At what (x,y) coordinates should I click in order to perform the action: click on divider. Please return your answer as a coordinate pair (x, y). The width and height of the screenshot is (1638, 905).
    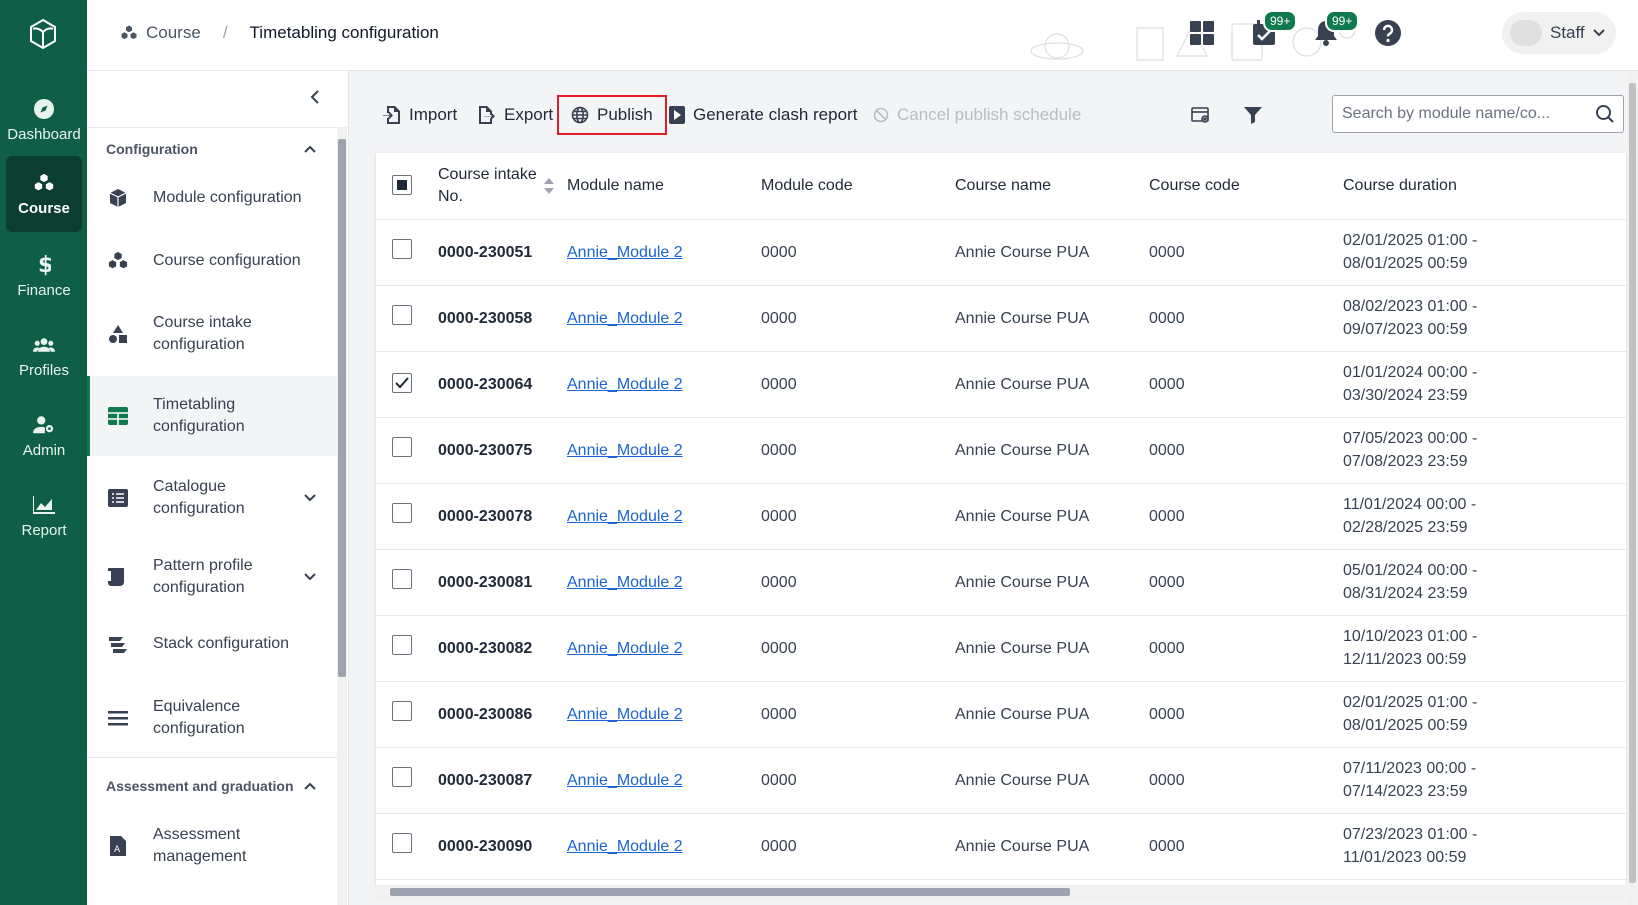
    Looking at the image, I should click on (217, 127).